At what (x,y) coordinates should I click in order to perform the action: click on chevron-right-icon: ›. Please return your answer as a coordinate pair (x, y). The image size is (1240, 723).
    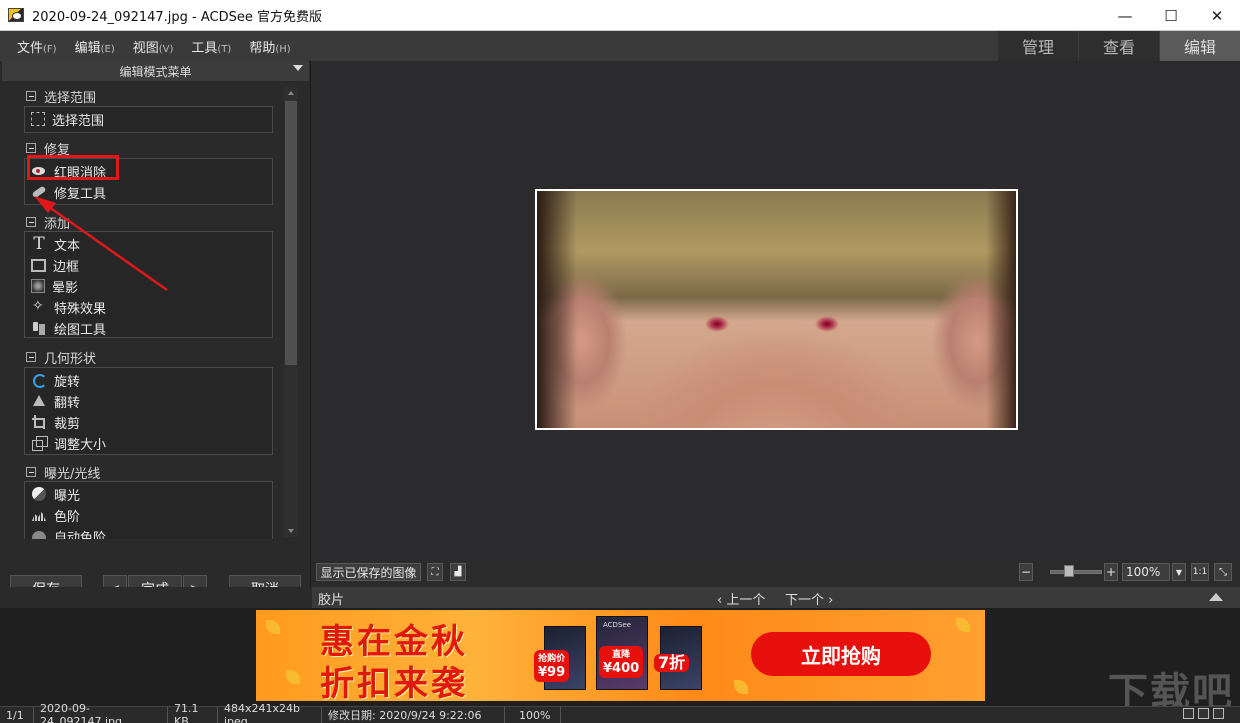
    Looking at the image, I should click on (829, 600).